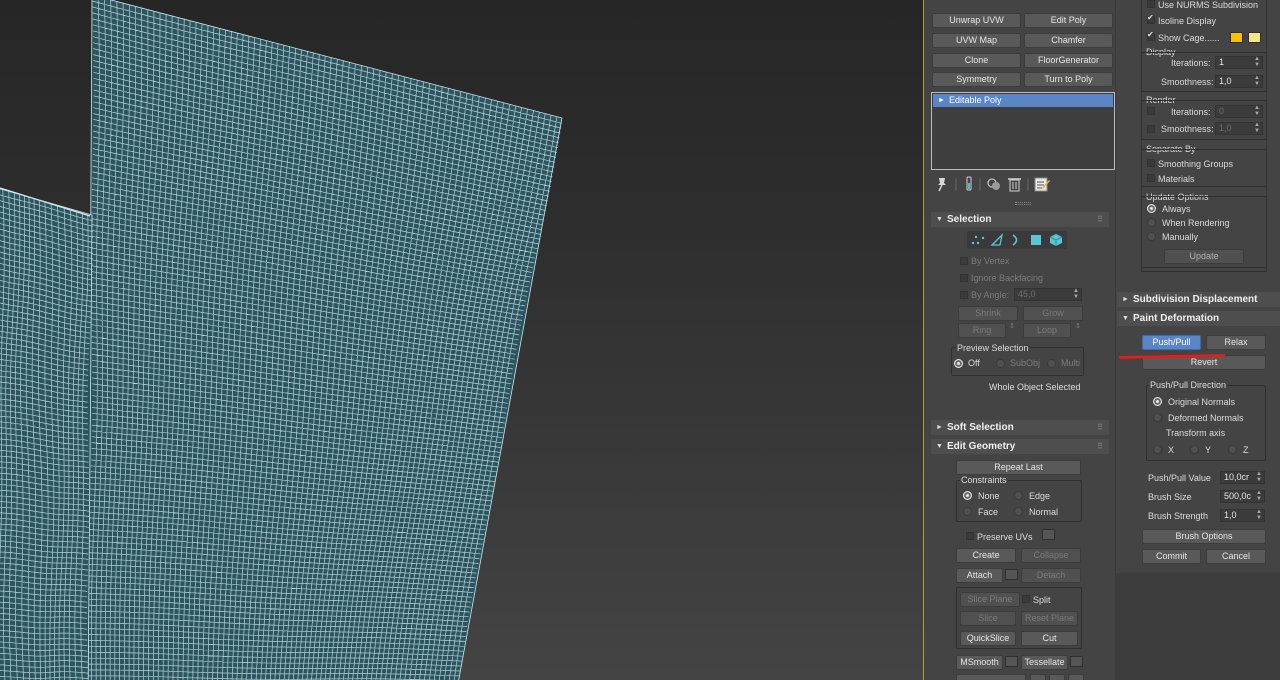  What do you see at coordinates (1018, 511) in the screenshot?
I see `constraint-normal-radio` at bounding box center [1018, 511].